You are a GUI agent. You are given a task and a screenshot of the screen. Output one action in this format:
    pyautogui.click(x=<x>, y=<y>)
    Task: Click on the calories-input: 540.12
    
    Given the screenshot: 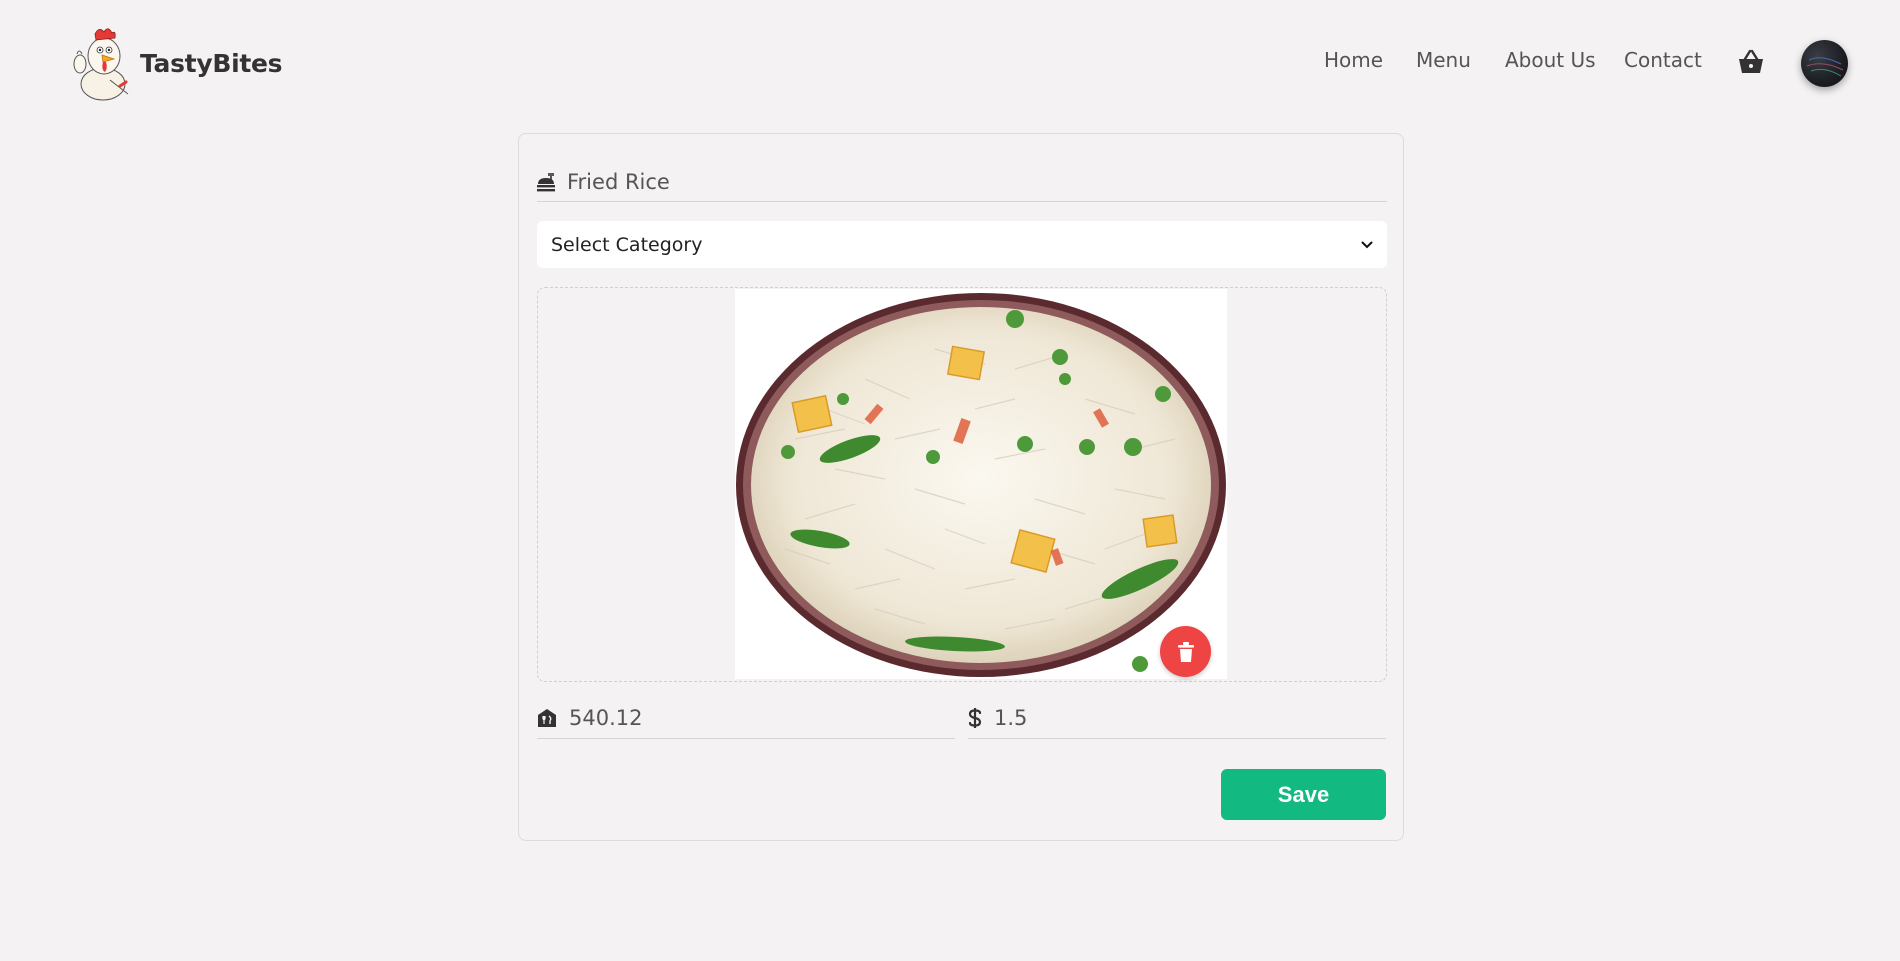 What is the action you would take?
    pyautogui.click(x=605, y=718)
    